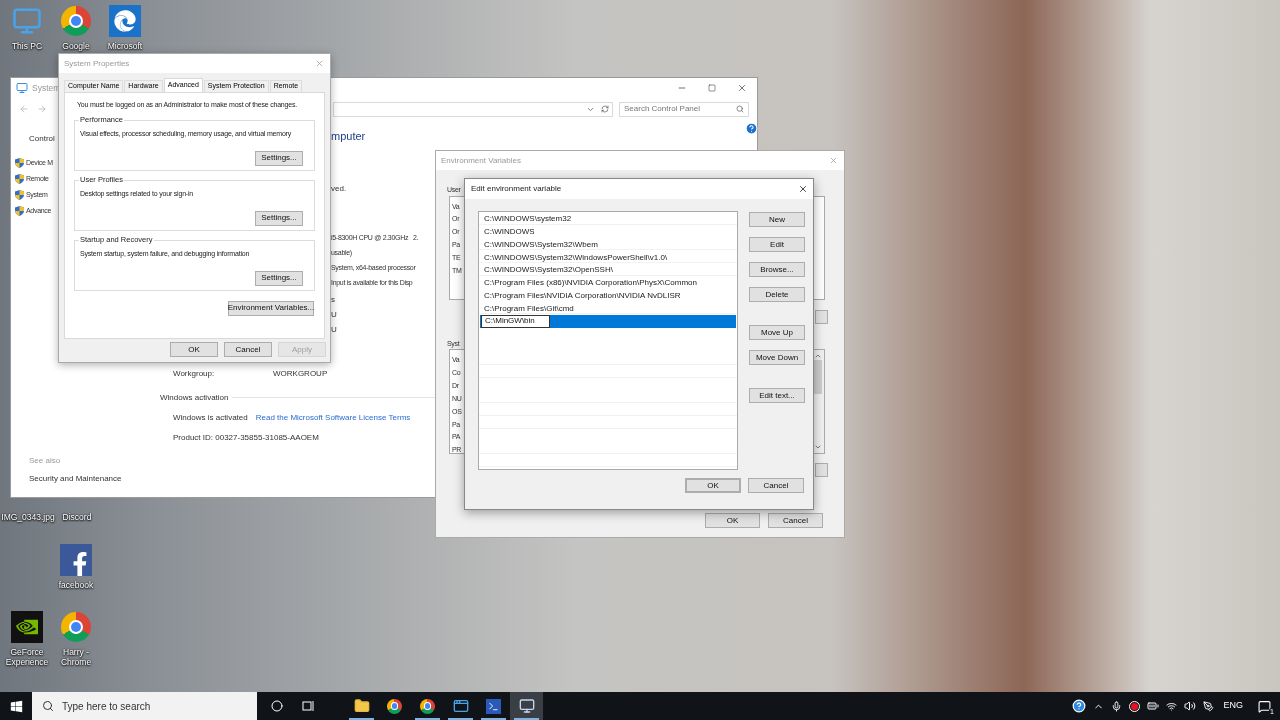 Image resolution: width=1280 pixels, height=720 pixels. Describe the element at coordinates (300, 373) in the screenshot. I see `workgroup-value: WORKGROUP` at that location.